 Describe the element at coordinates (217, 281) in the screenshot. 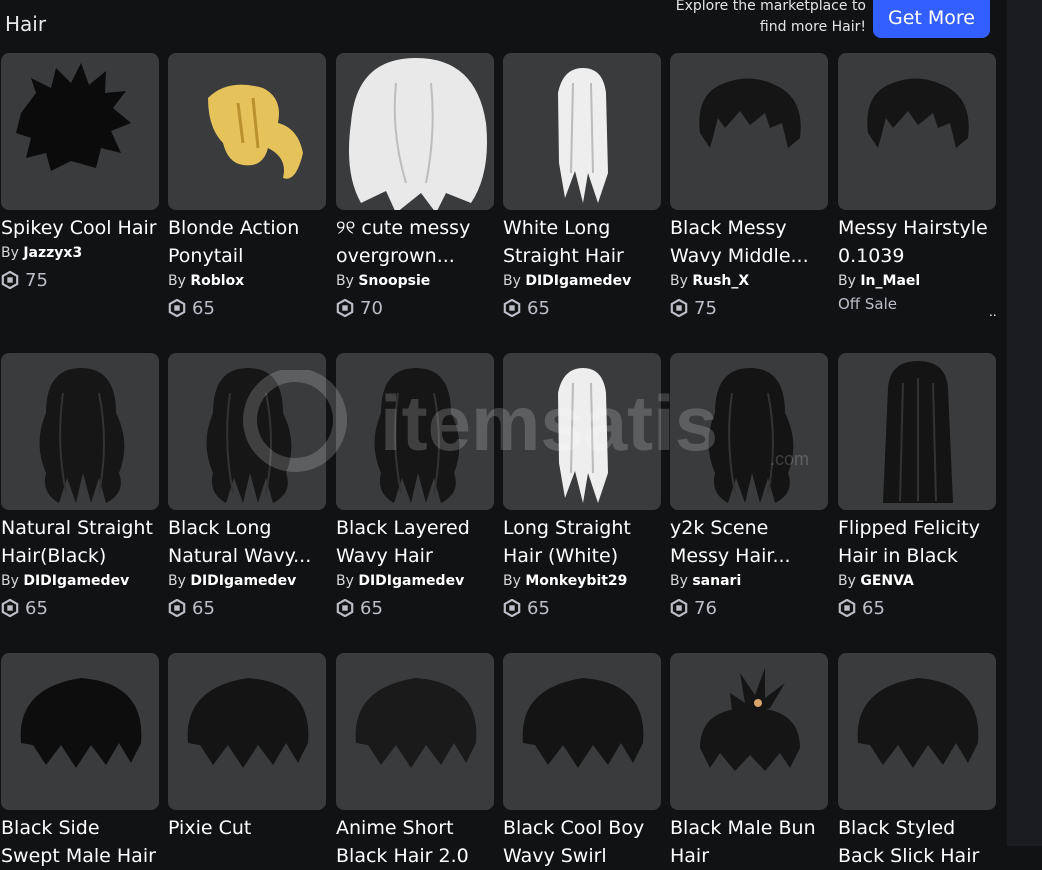

I see `creator-name: Roblox` at that location.